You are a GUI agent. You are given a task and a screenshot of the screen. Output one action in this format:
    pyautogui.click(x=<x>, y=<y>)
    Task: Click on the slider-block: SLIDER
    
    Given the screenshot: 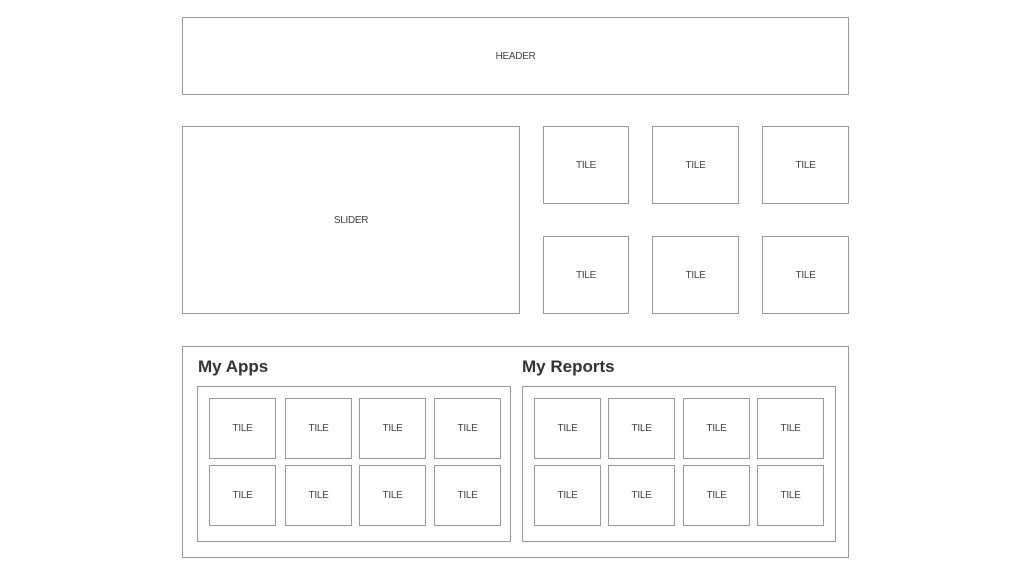 What is the action you would take?
    pyautogui.click(x=351, y=220)
    